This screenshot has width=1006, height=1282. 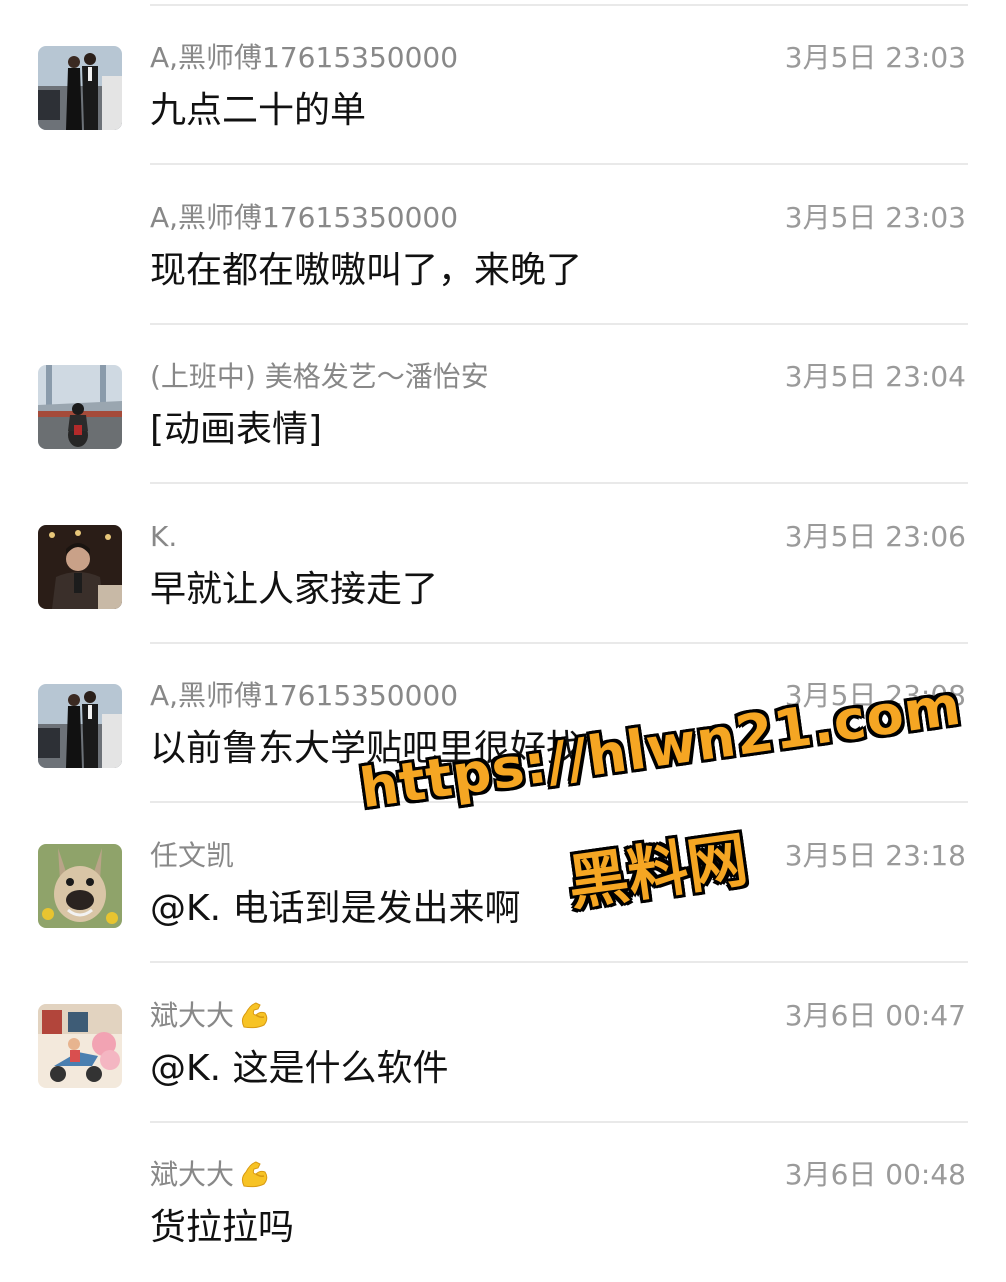 What do you see at coordinates (80, 407) in the screenshot?
I see `motorcycle-bridge-avatar` at bounding box center [80, 407].